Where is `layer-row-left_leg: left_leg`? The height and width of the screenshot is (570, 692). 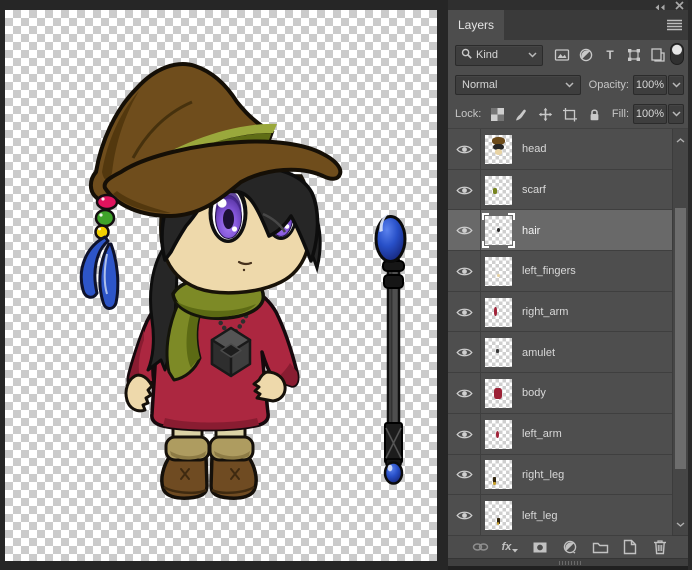
layer-row-left_leg: left_leg is located at coordinates (560, 515).